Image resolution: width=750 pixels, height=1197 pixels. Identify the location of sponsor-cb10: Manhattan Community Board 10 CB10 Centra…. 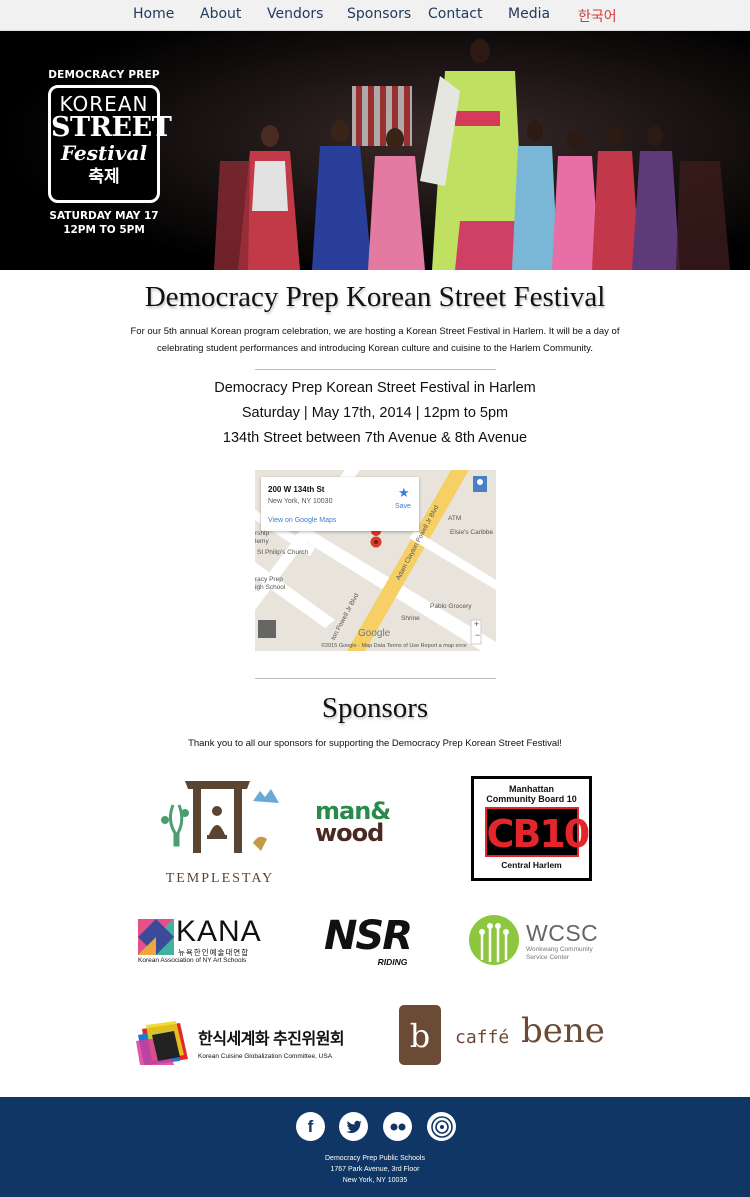
(531, 828).